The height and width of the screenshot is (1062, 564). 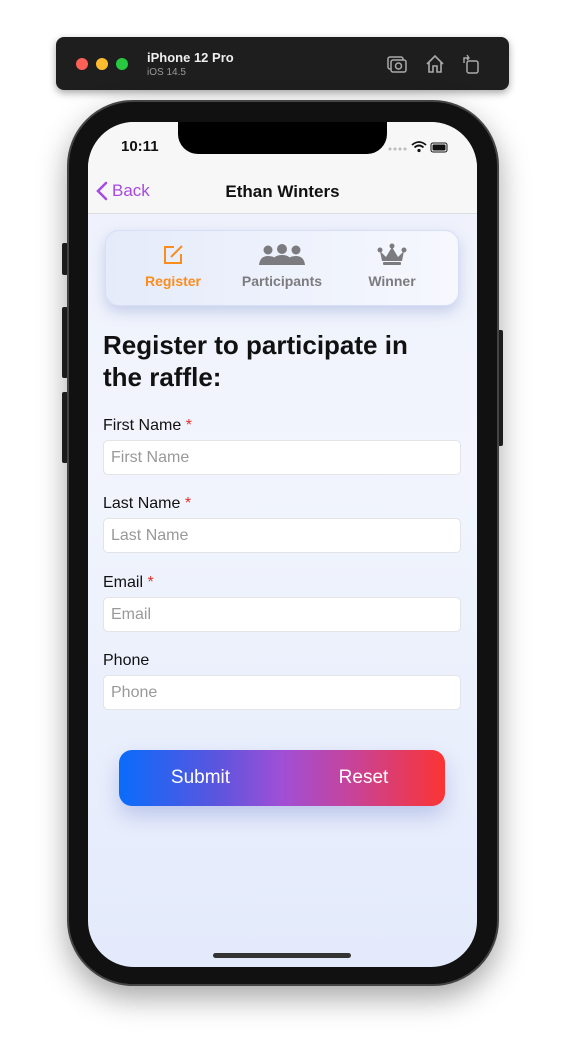 I want to click on home-indicator, so click(x=282, y=955).